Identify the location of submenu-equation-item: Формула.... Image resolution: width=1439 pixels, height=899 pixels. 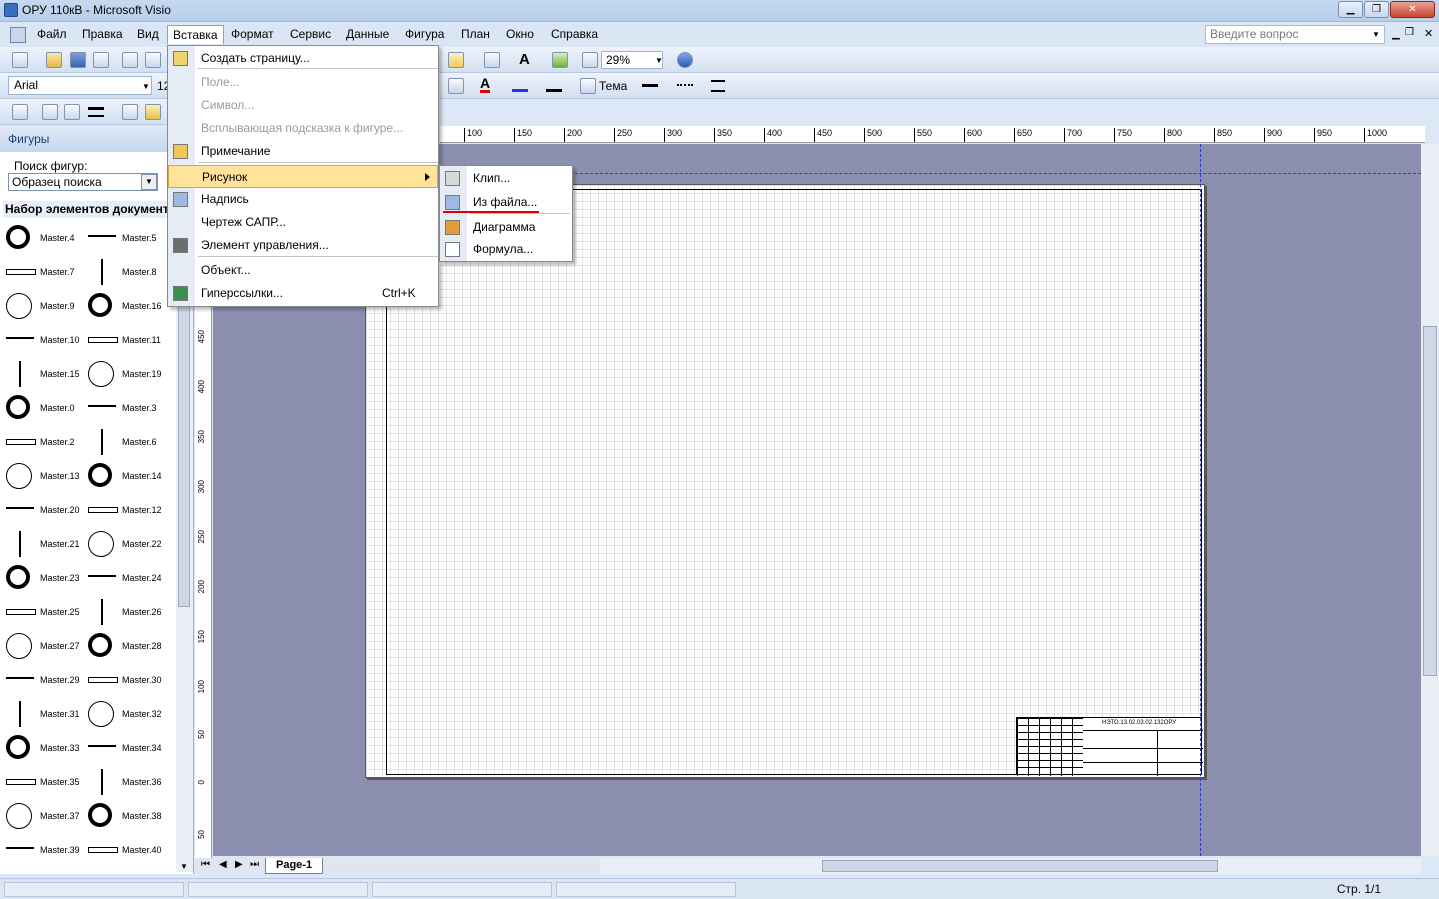
(506, 249).